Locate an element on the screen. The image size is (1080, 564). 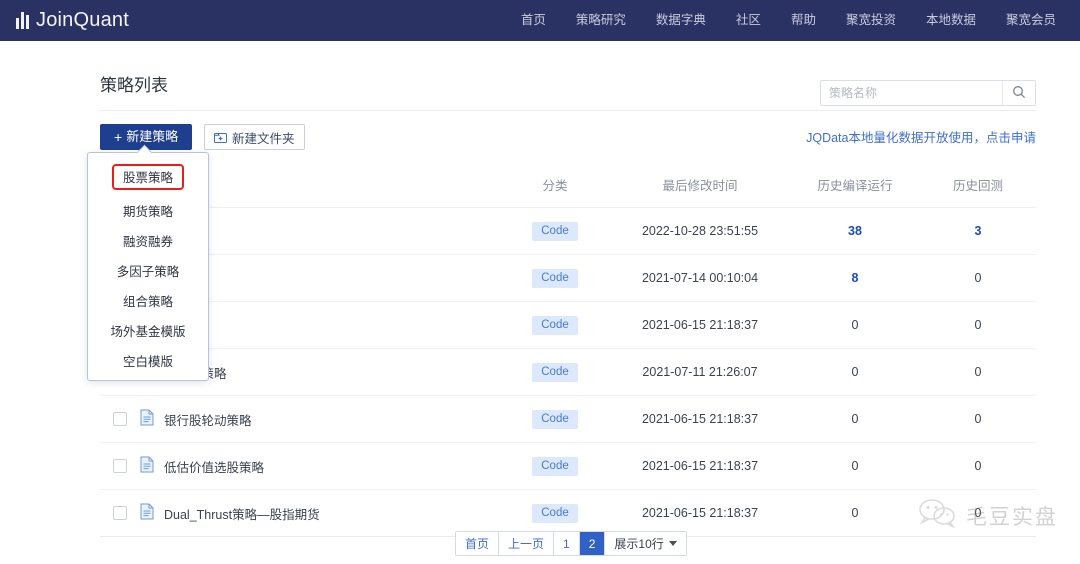
table-row: 策略Code2021-06-15 21:18:3700 is located at coordinates (568, 325).